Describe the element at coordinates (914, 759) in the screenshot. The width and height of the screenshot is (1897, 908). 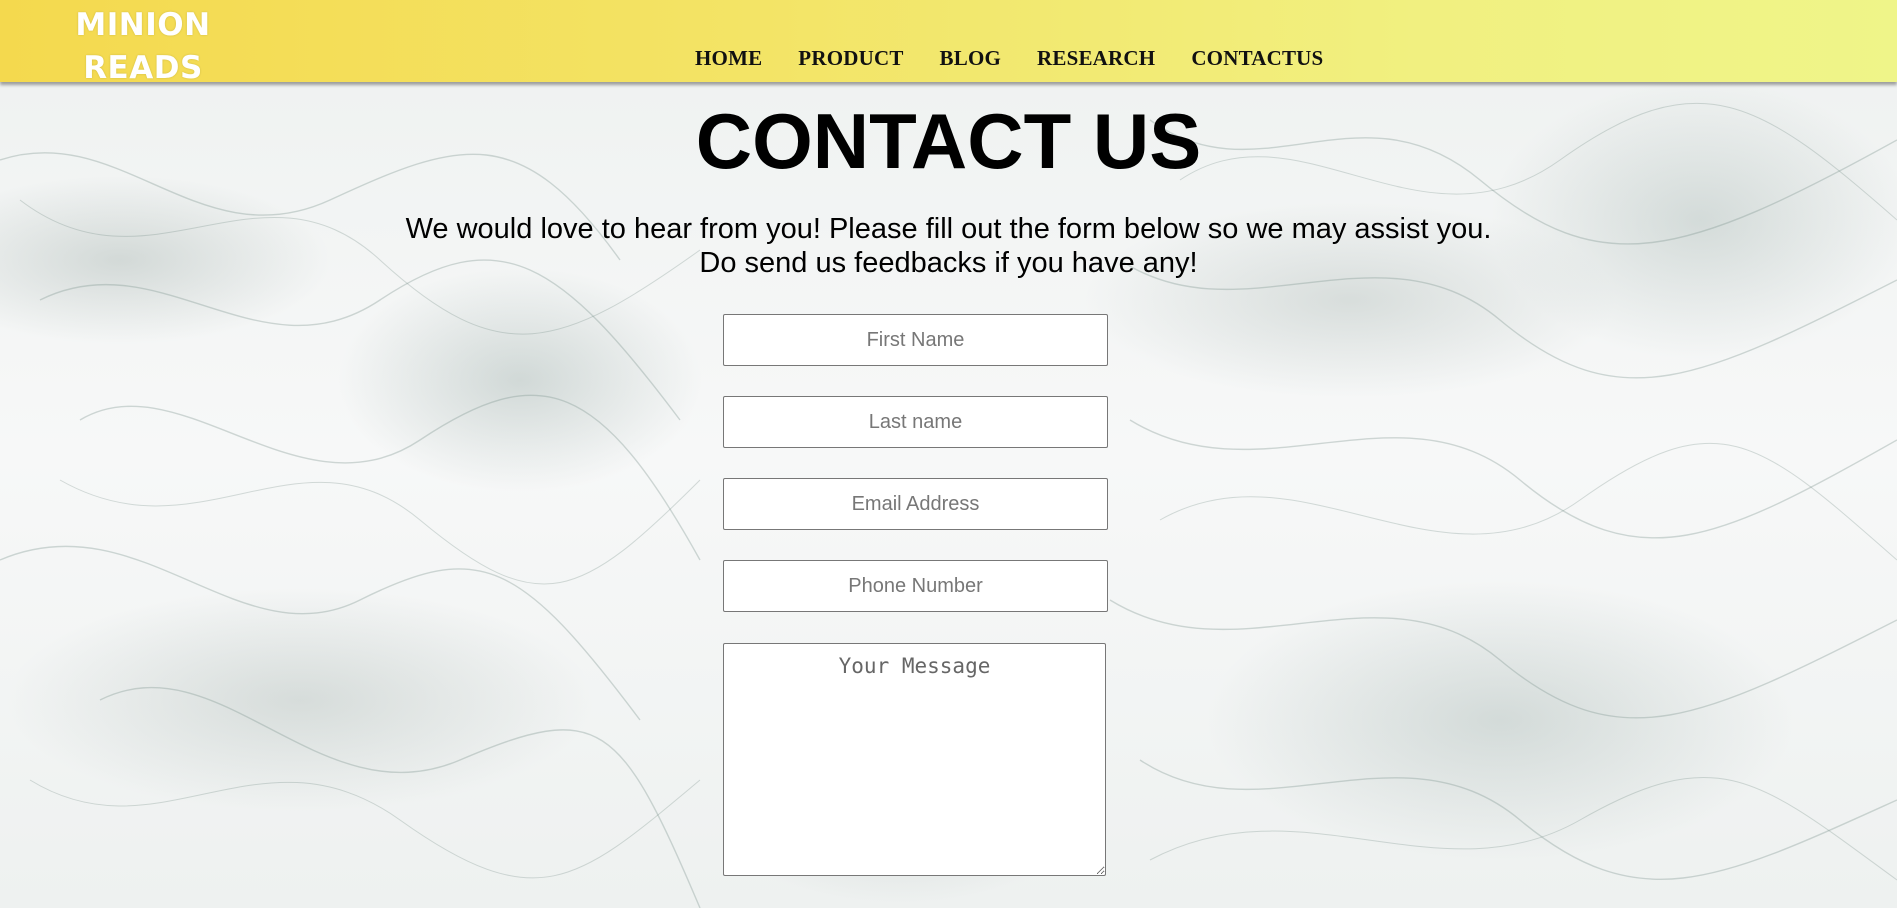
I see `message-textarea` at that location.